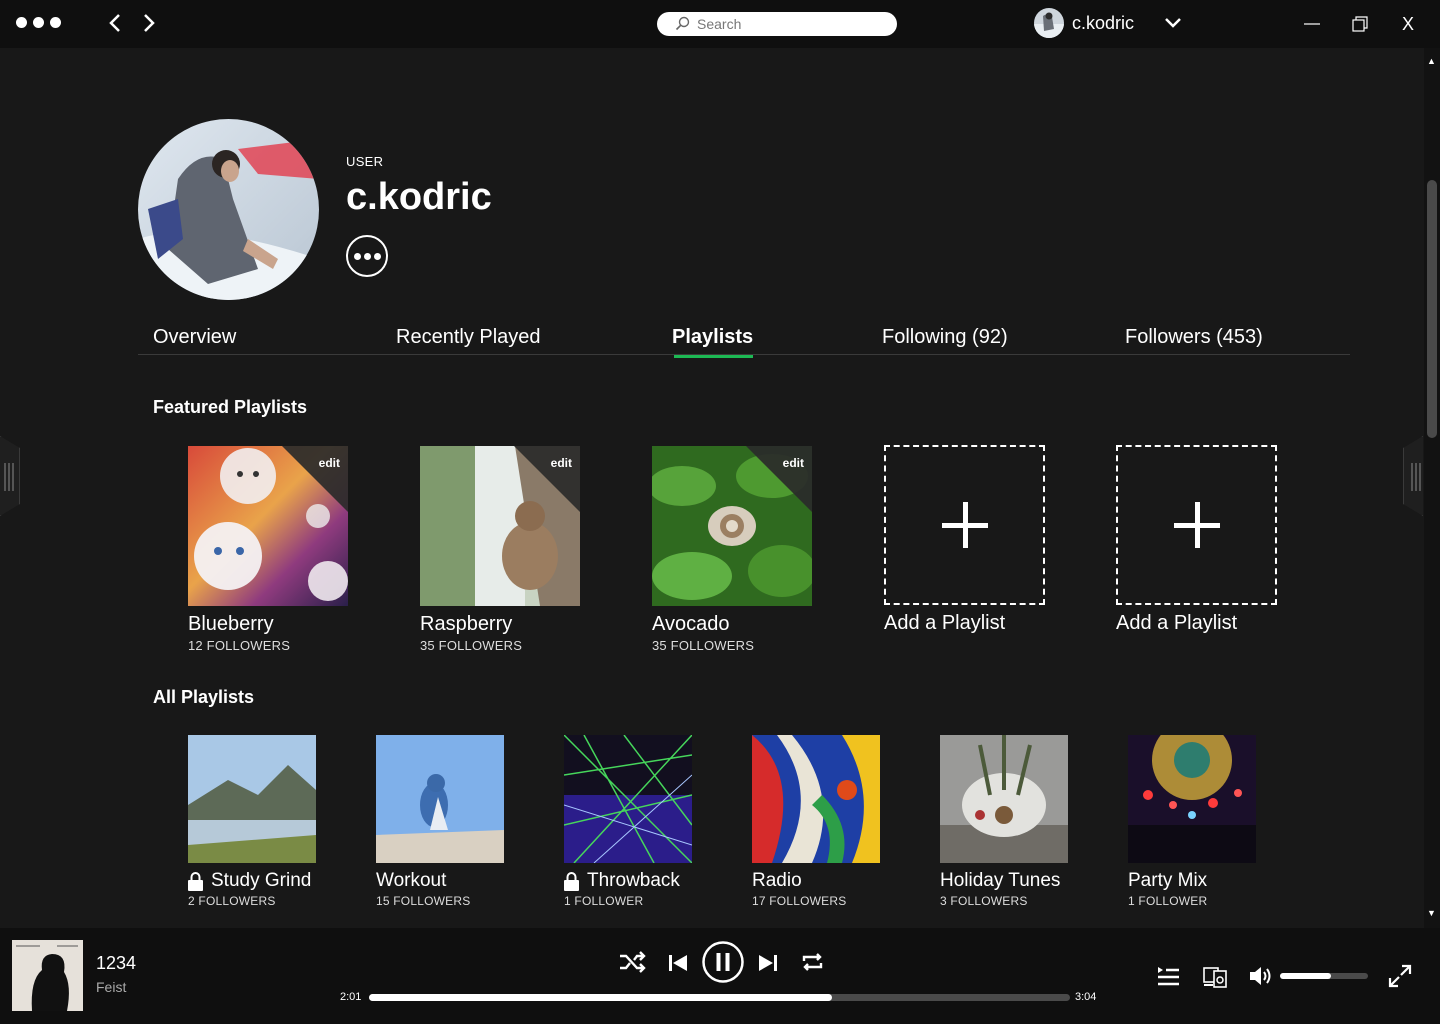  Describe the element at coordinates (47, 975) in the screenshot. I see `now-playing-cover` at that location.